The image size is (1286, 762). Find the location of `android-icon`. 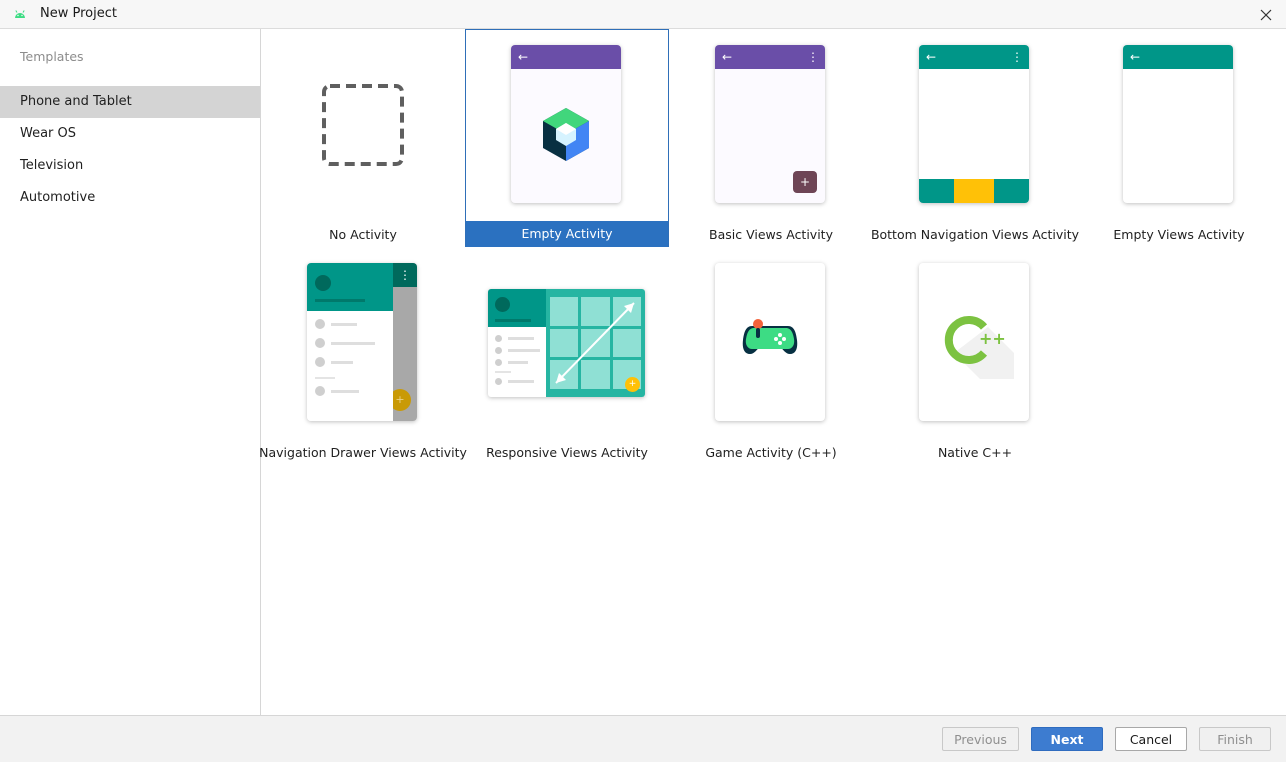

android-icon is located at coordinates (20, 14).